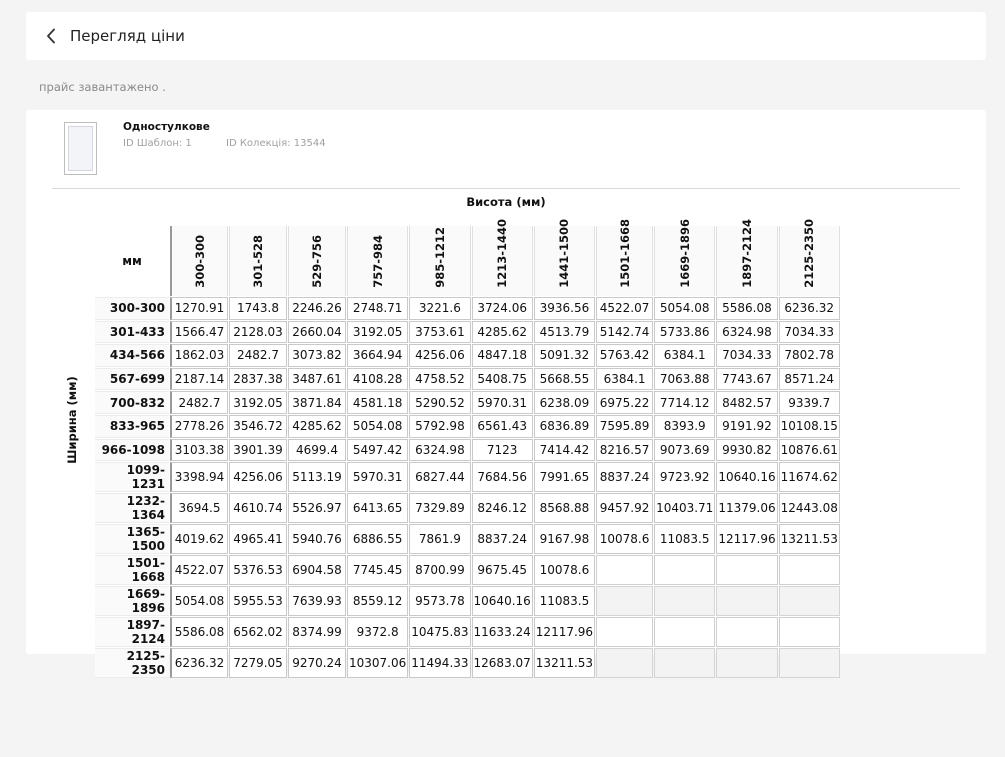  I want to click on price-cell: 7684.56, so click(502, 477).